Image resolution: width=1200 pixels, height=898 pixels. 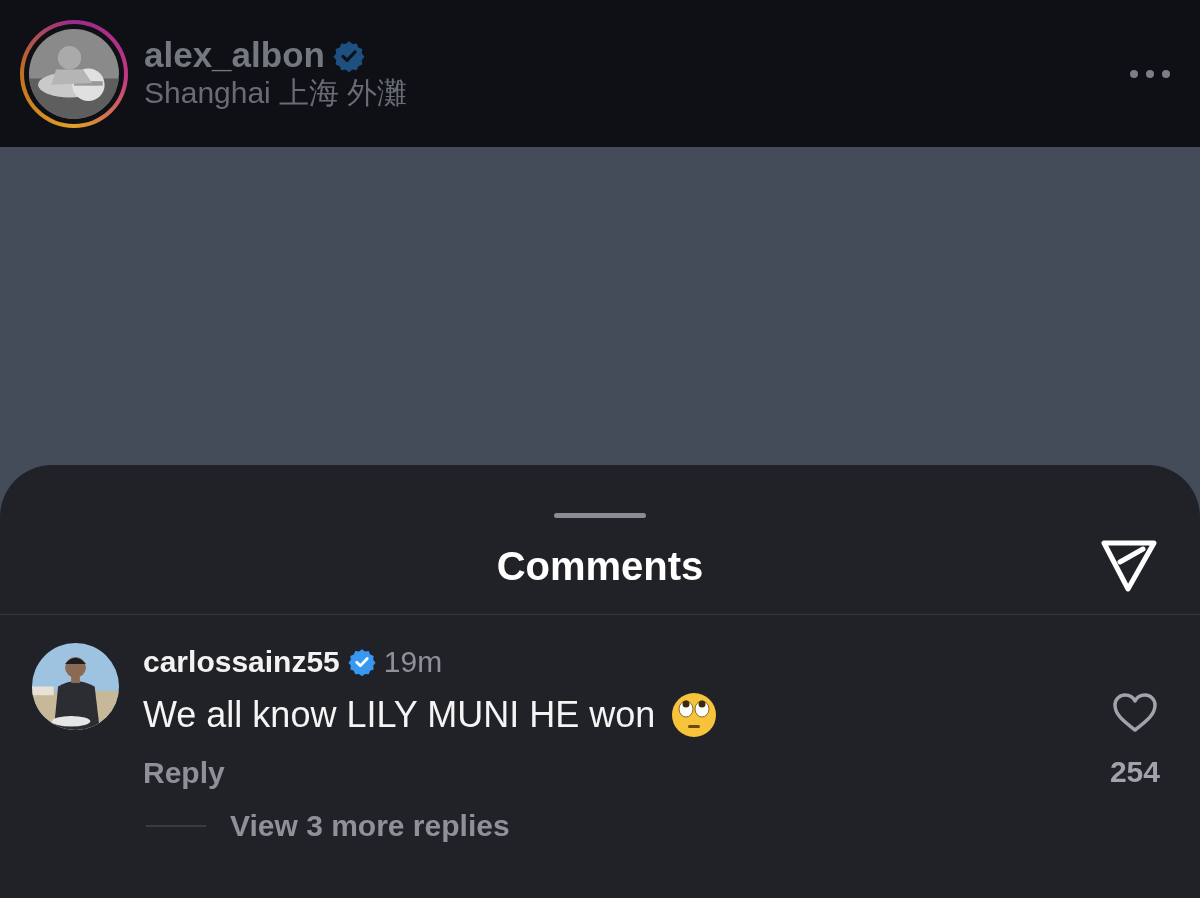 What do you see at coordinates (276, 92) in the screenshot?
I see `location-text: Shanghai 上海 外灘` at bounding box center [276, 92].